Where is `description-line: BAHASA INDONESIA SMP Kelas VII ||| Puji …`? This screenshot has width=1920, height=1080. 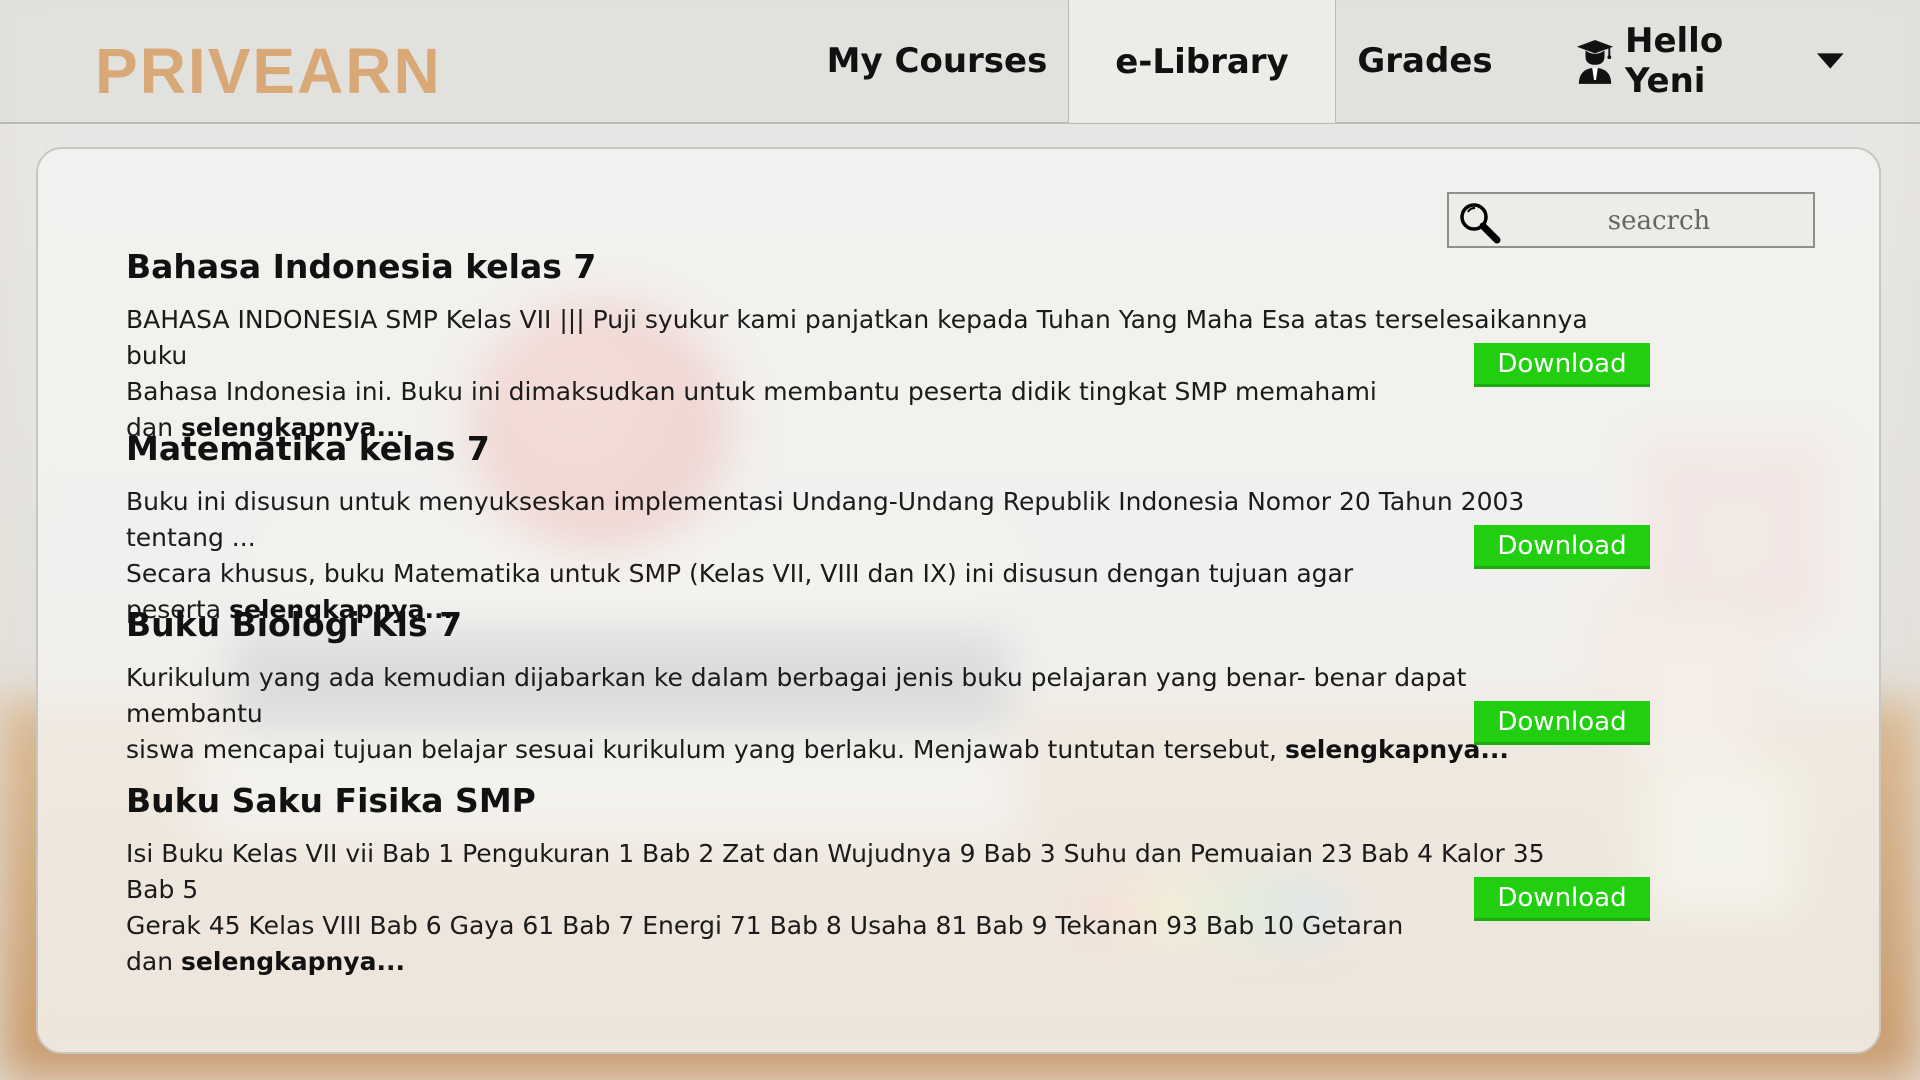
description-line: BAHASA INDONESIA SMP Kelas VII ||| Puji … is located at coordinates (857, 337).